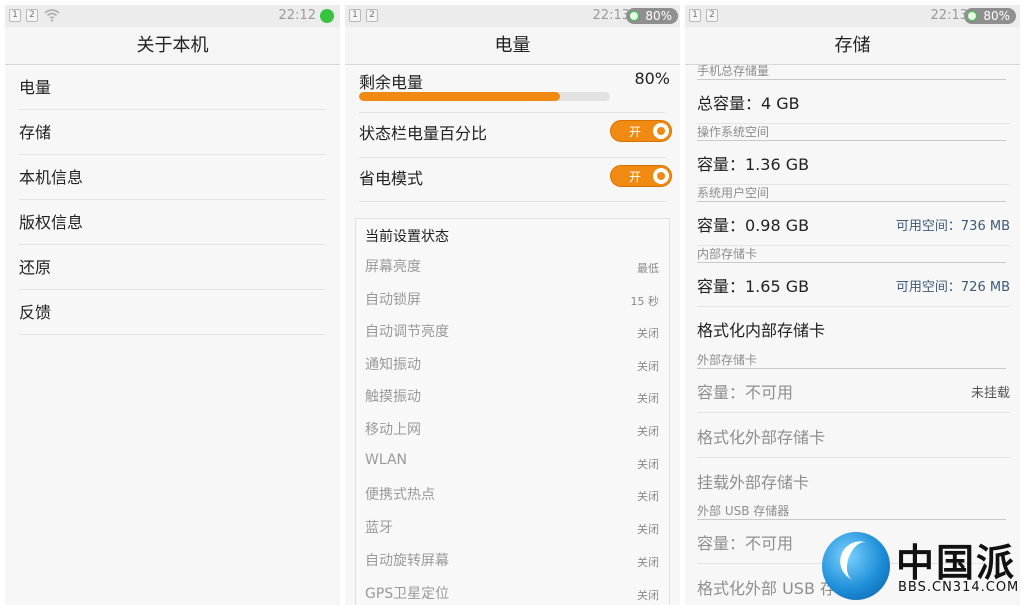  Describe the element at coordinates (172, 132) in the screenshot. I see `menu-item-storage: 存储` at that location.